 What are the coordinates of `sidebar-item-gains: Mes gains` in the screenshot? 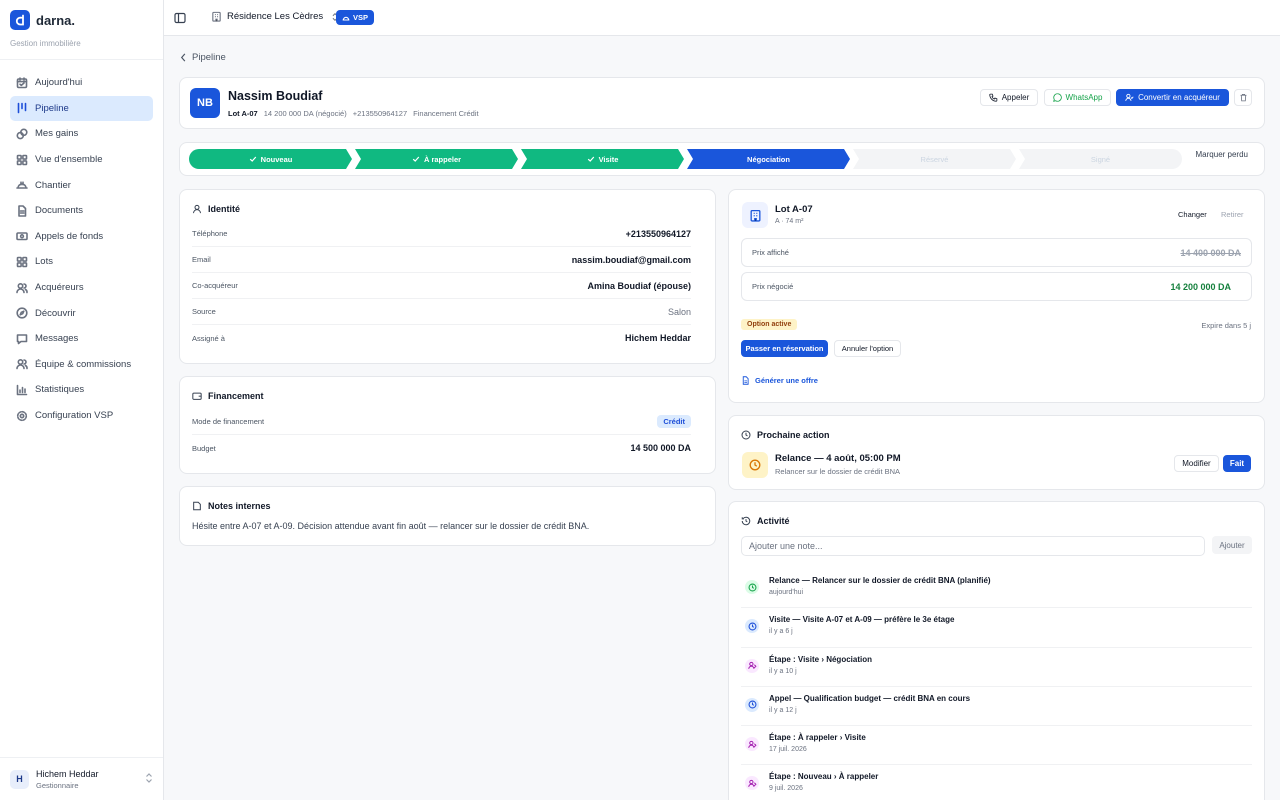 It's located at (81, 134).